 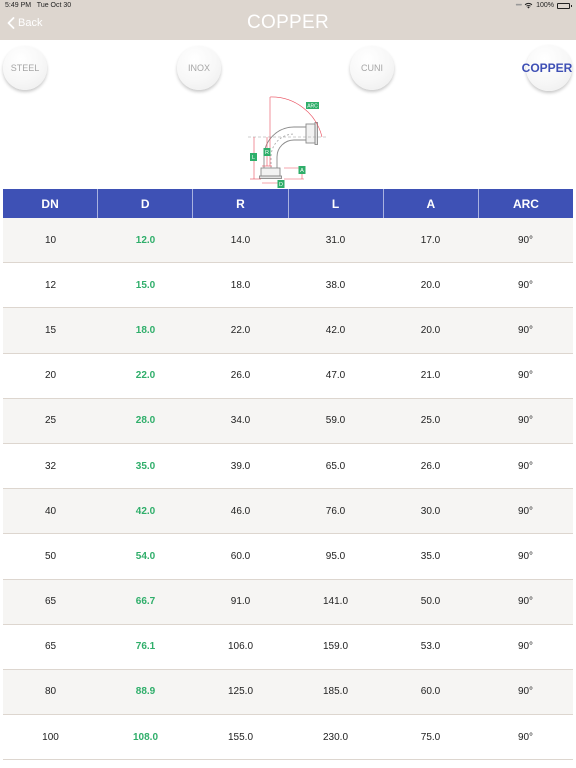 I want to click on dimension-label-arc: ARC, so click(x=312, y=106).